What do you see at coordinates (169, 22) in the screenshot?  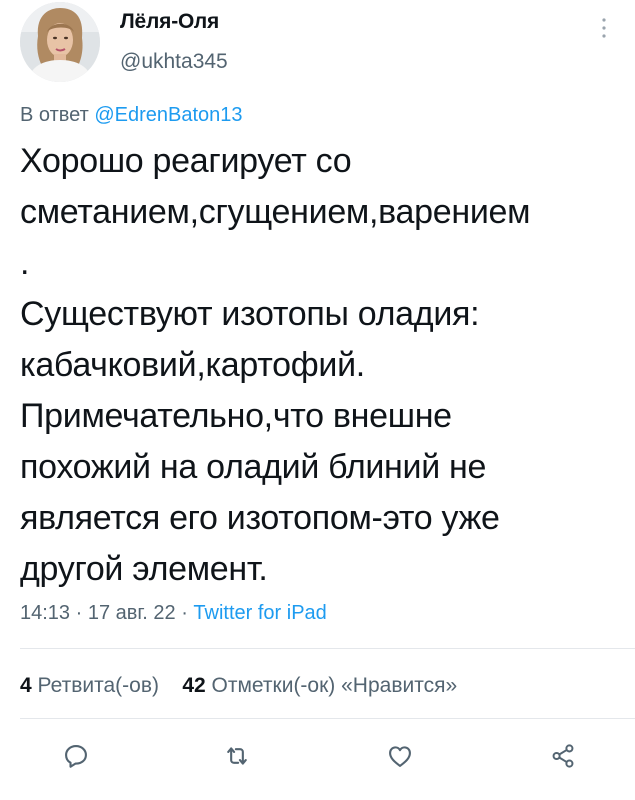 I see `display-name: Лёля-Оля` at bounding box center [169, 22].